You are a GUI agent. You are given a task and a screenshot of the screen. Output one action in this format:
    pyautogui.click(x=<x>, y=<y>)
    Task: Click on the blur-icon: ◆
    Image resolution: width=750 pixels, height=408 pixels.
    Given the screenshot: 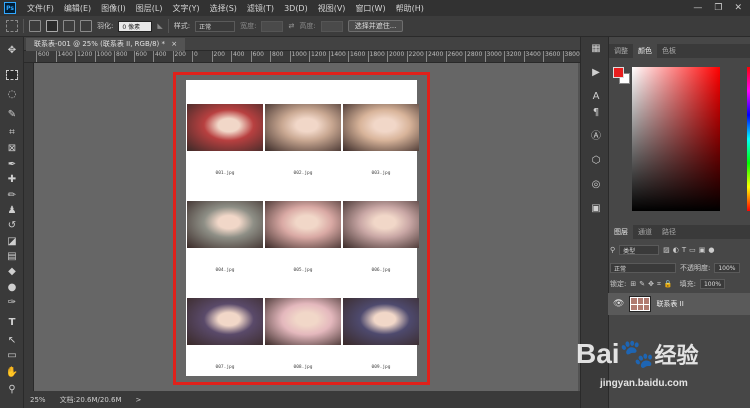 What is the action you would take?
    pyautogui.click(x=12, y=272)
    